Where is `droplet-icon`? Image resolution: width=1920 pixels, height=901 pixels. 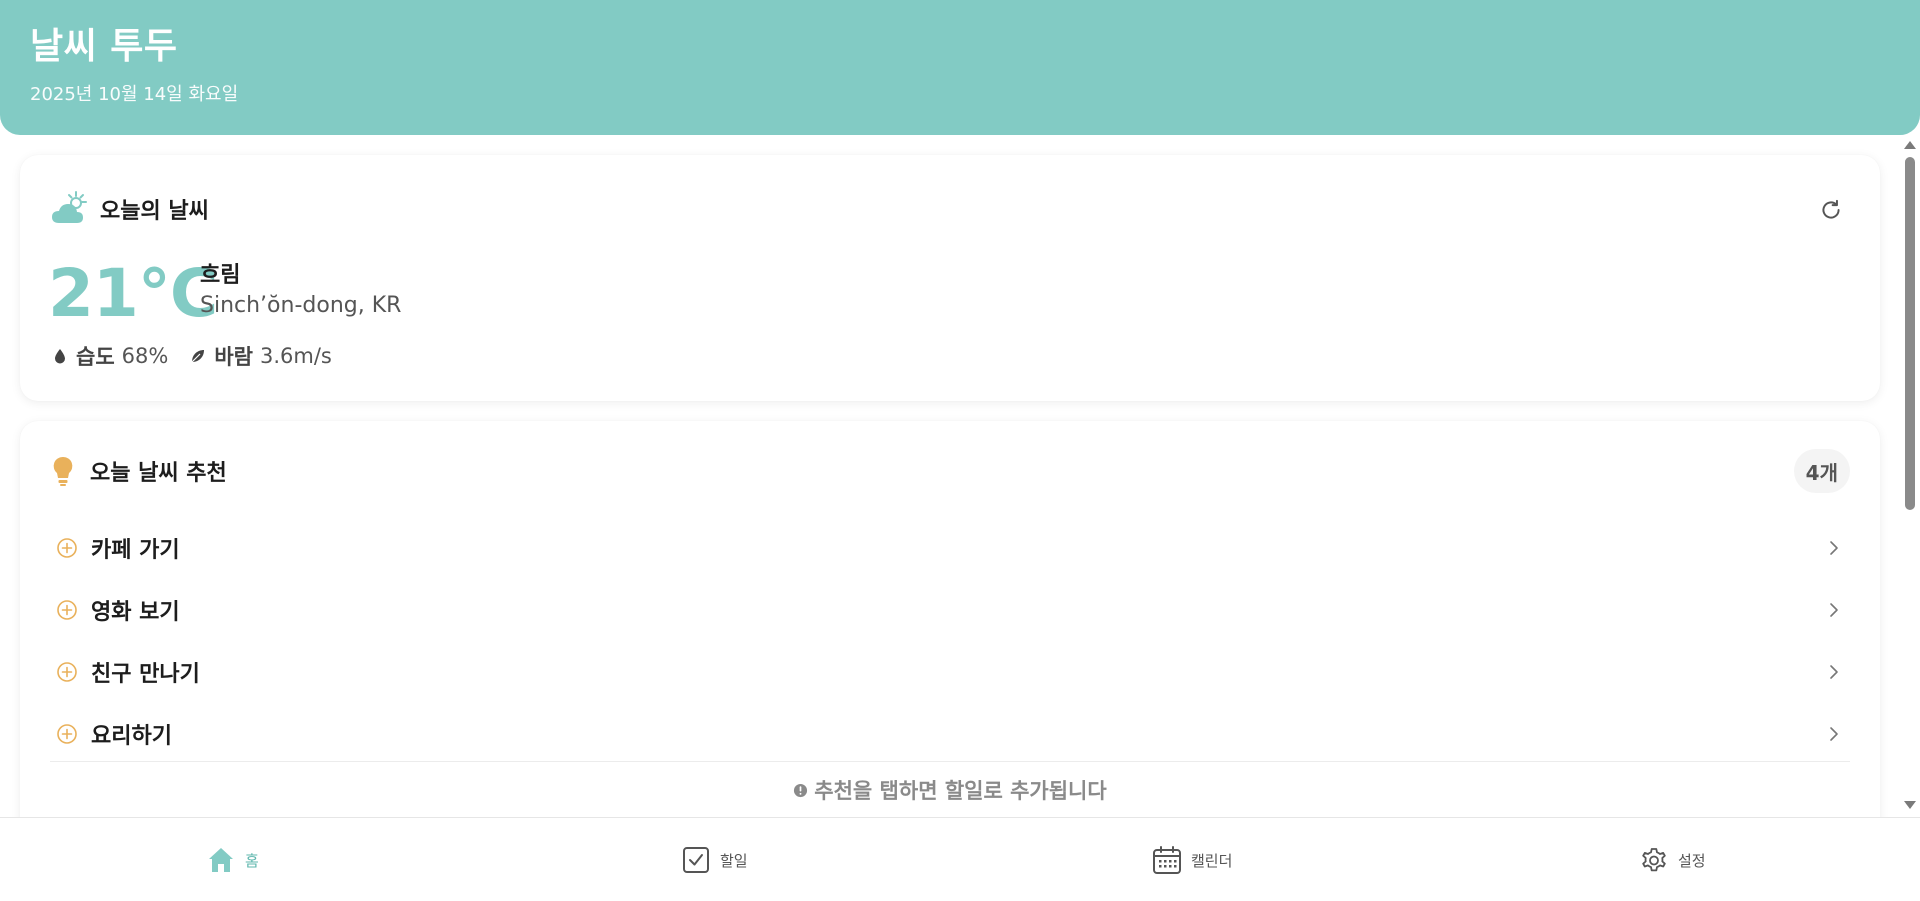 droplet-icon is located at coordinates (60, 356).